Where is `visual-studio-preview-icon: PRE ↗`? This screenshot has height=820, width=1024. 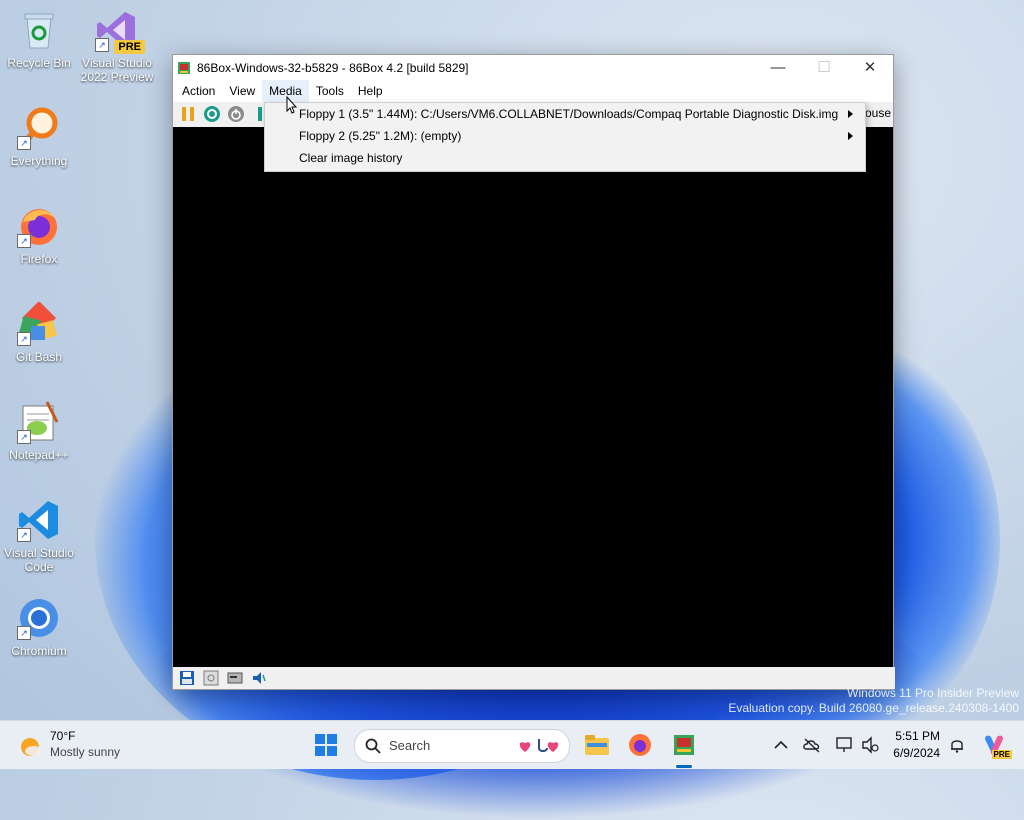 visual-studio-preview-icon: PRE ↗ is located at coordinates (120, 31).